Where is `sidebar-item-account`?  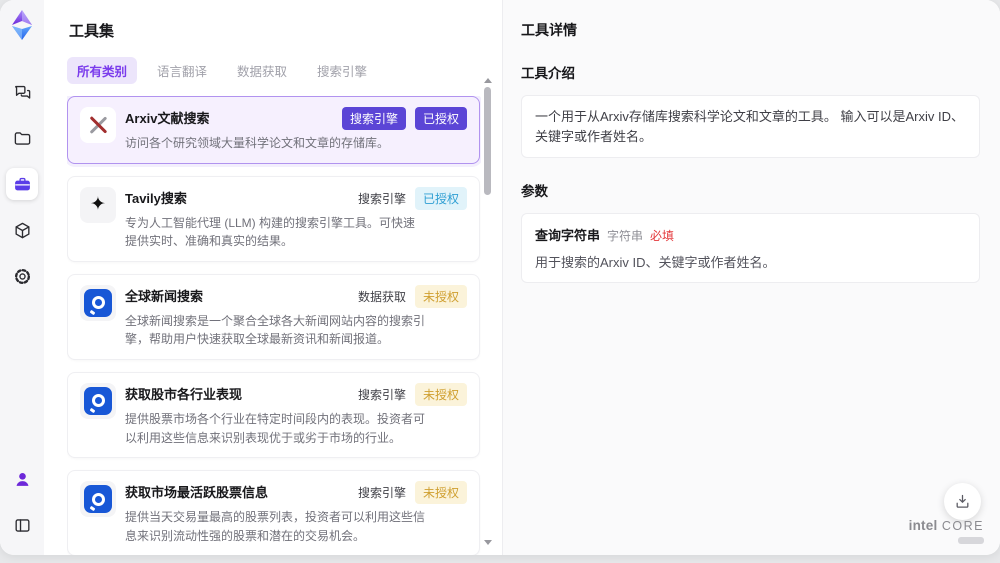
sidebar-item-account is located at coordinates (22, 479).